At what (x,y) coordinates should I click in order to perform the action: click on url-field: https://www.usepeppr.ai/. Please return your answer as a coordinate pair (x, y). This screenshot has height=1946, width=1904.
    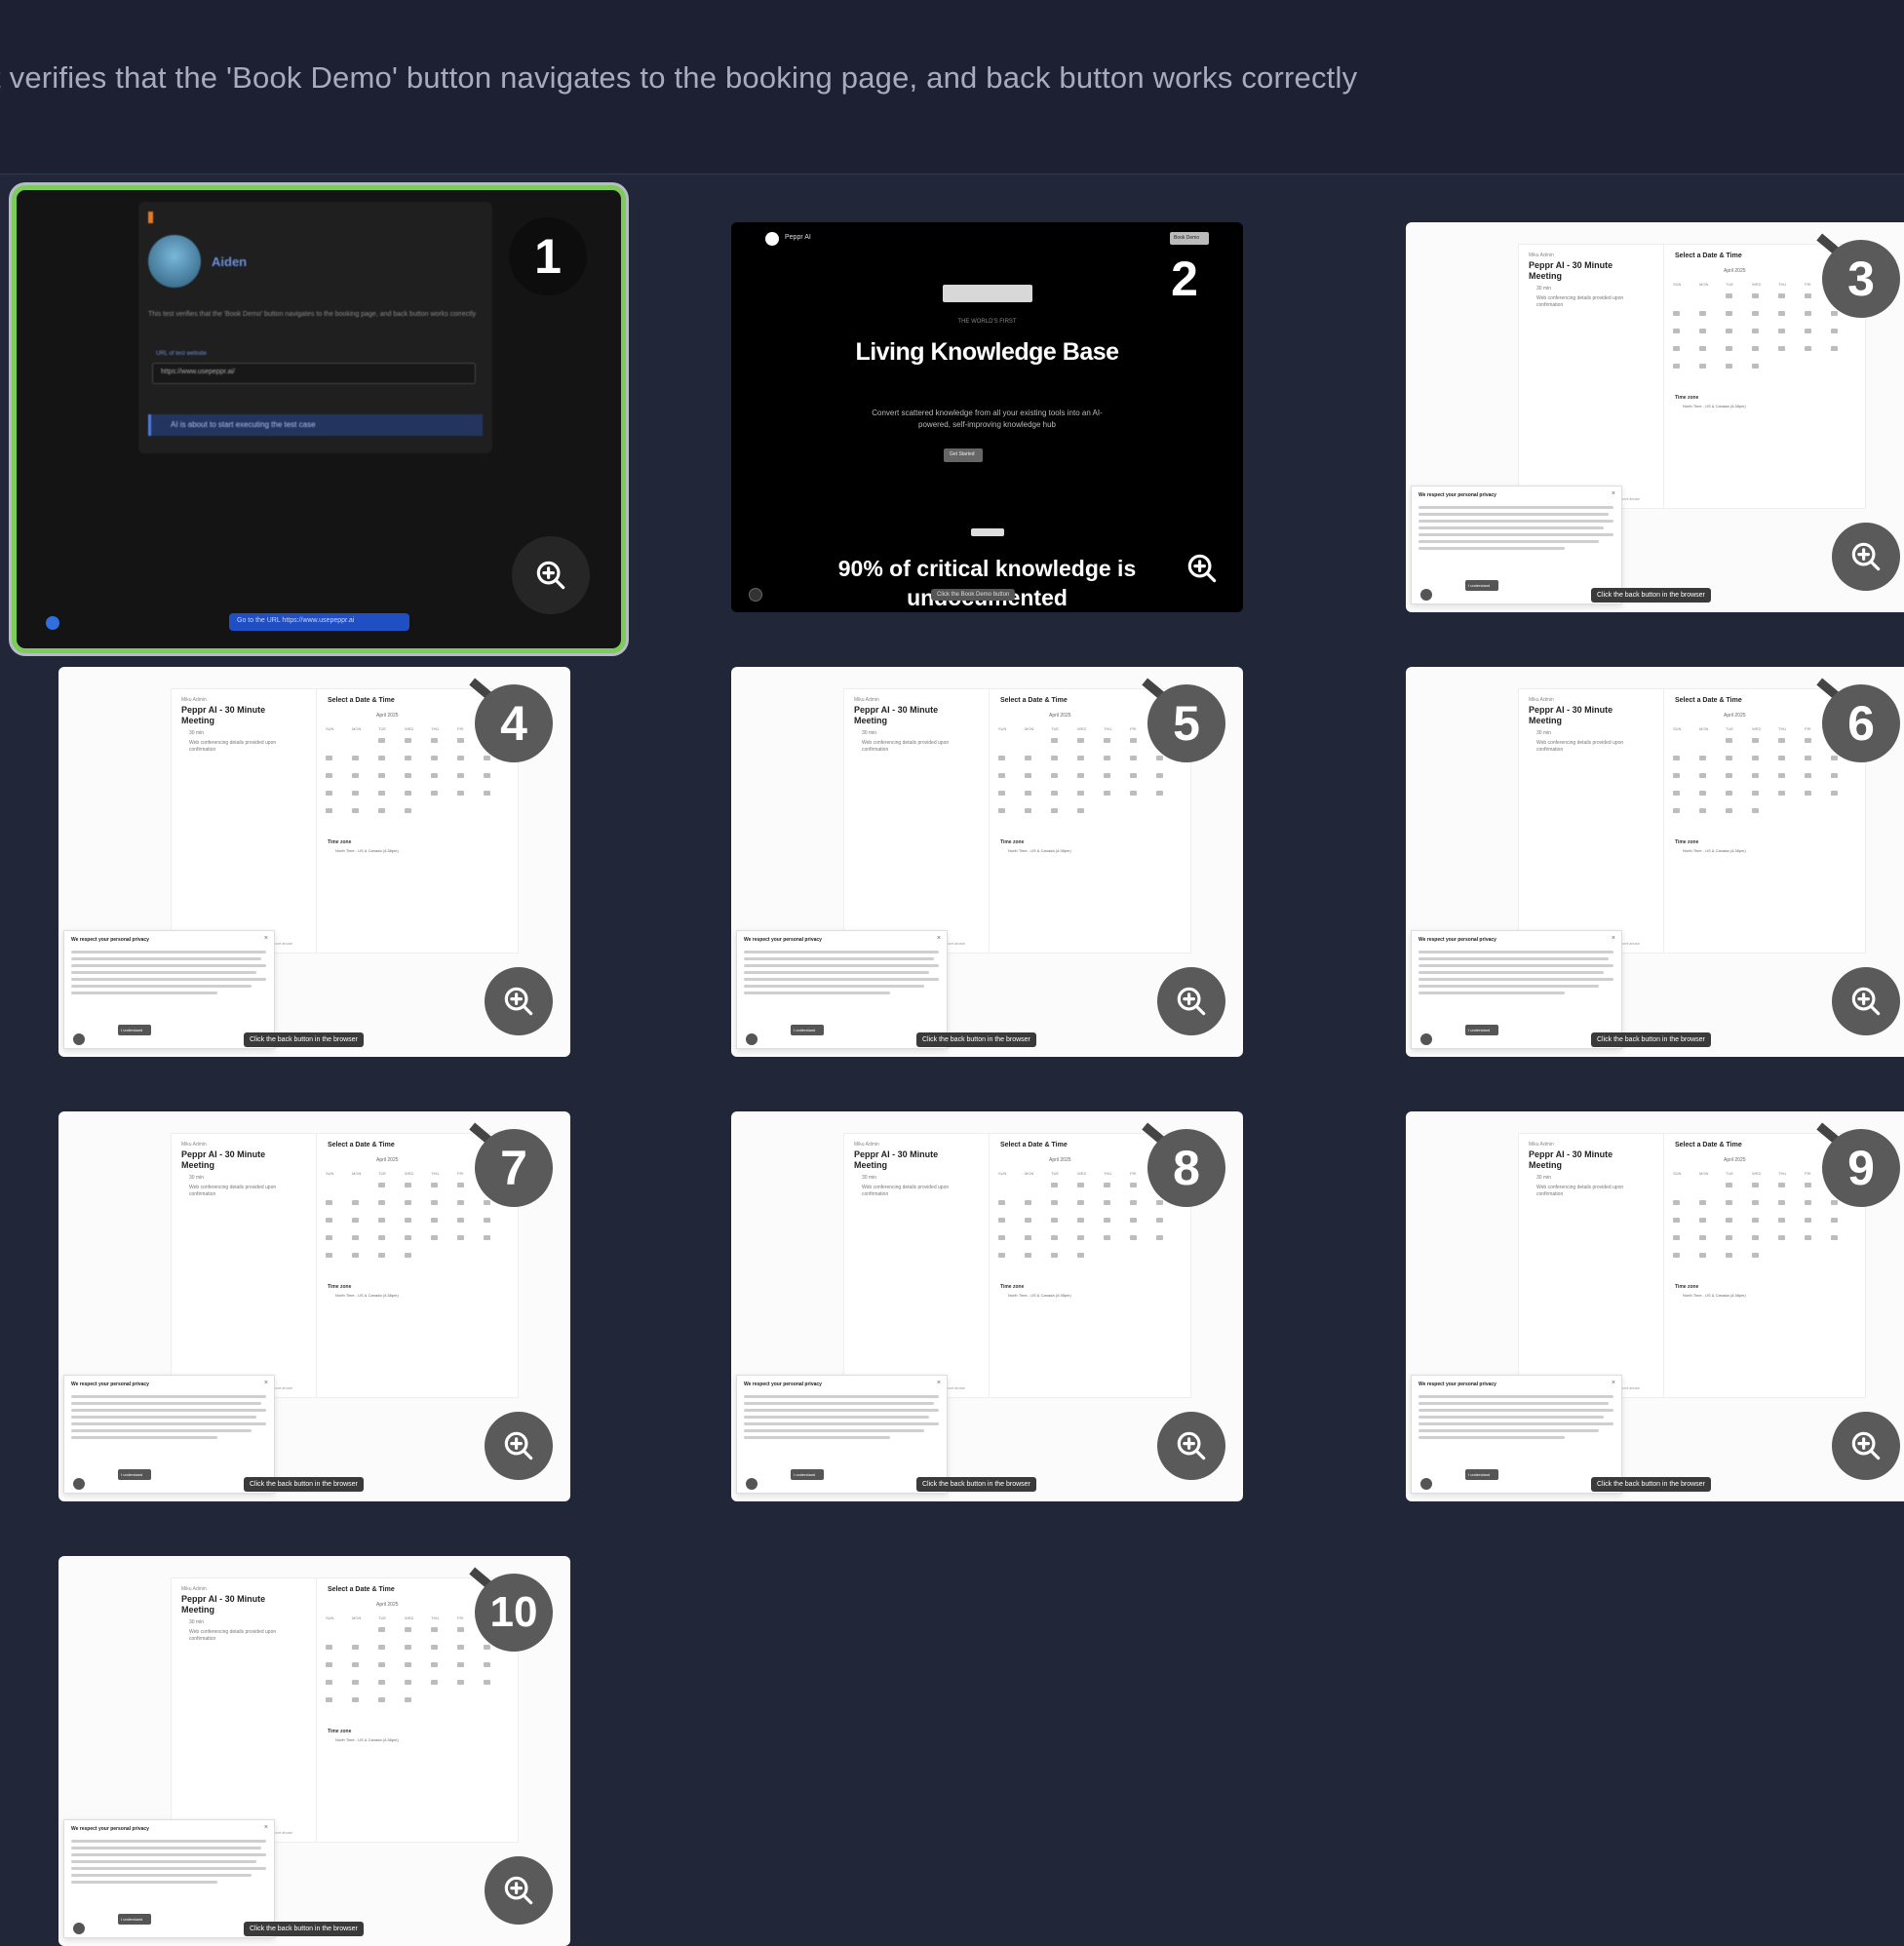
    Looking at the image, I should click on (314, 374).